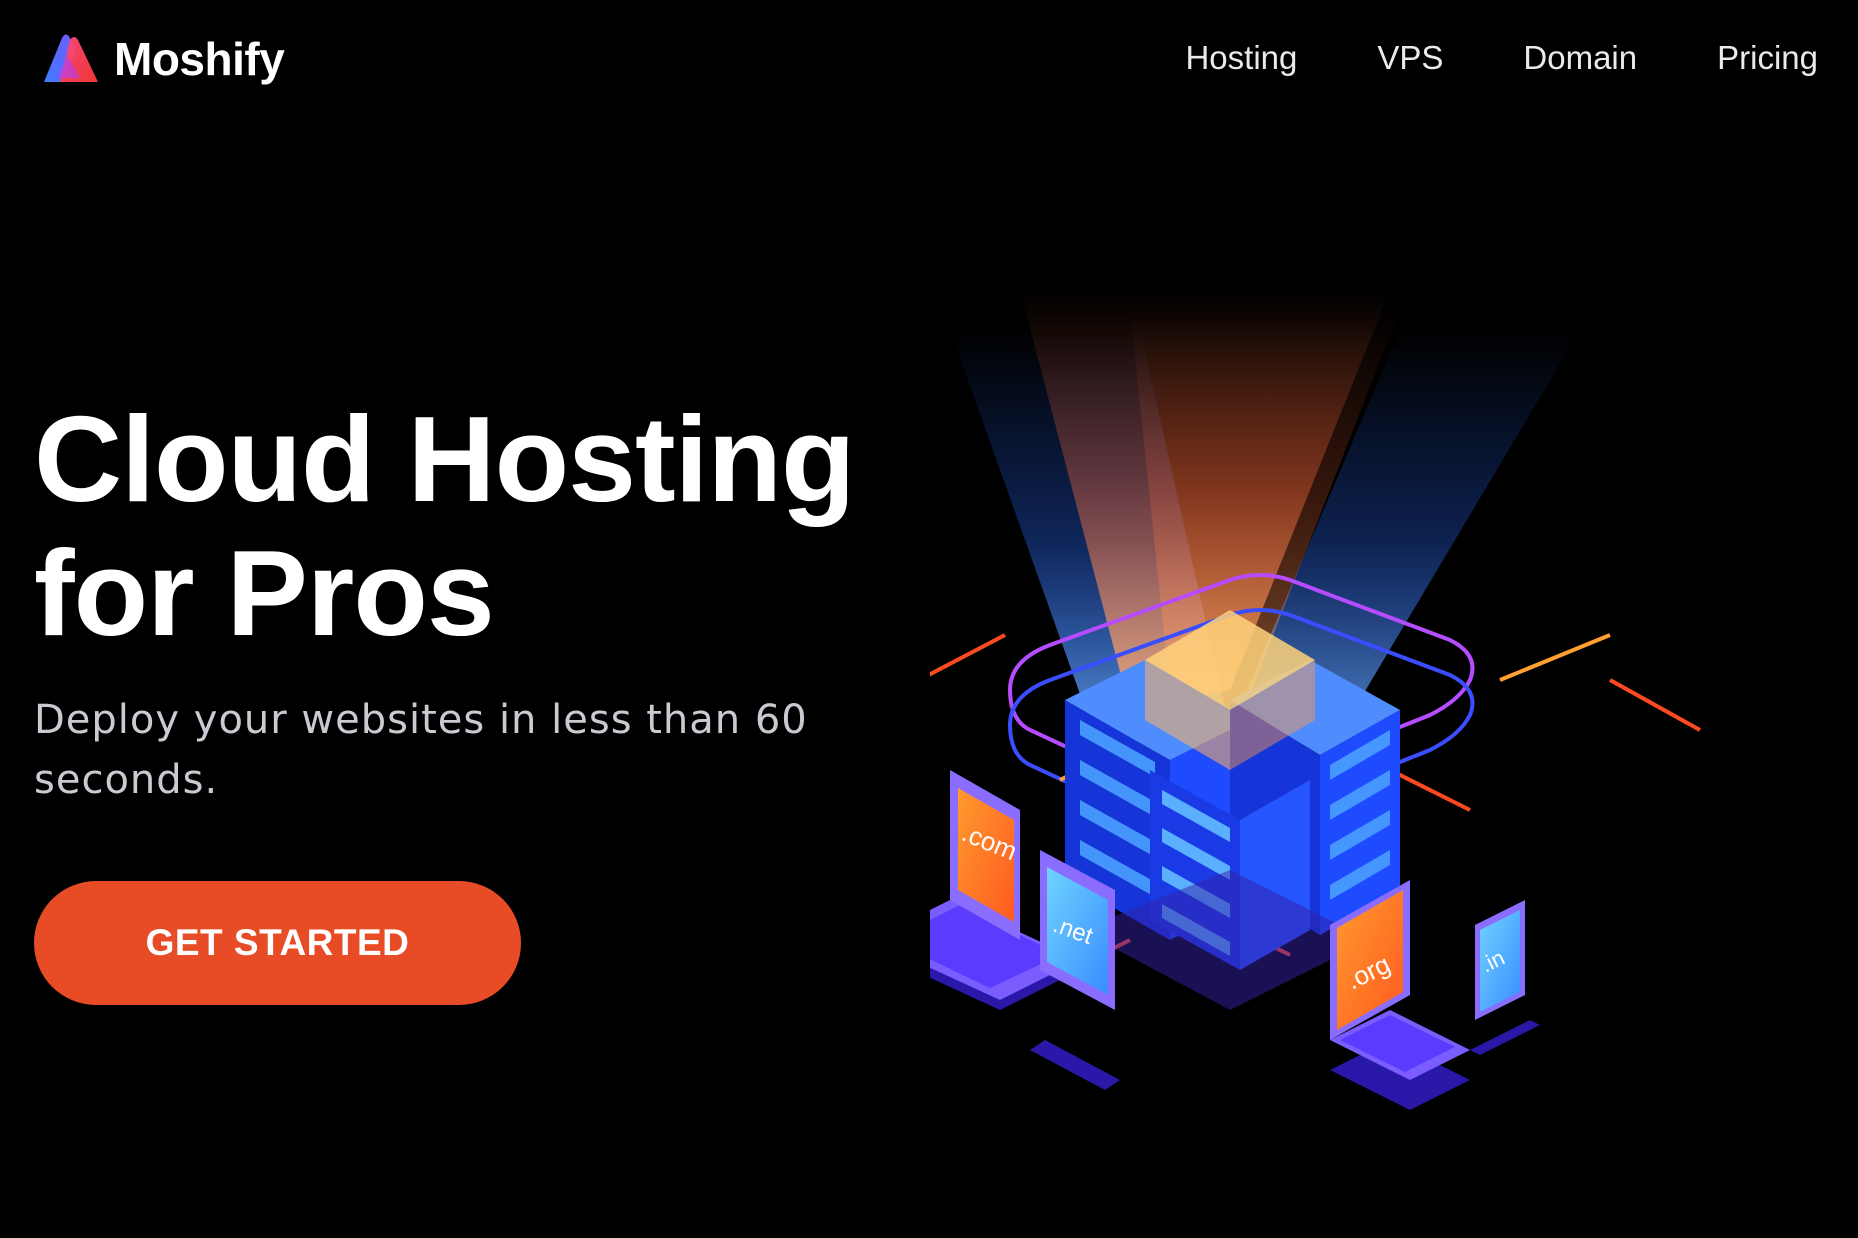 This screenshot has width=1858, height=1238. Describe the element at coordinates (1501, 58) in the screenshot. I see `main-nav: Hosting VPS Domain Pricing` at that location.